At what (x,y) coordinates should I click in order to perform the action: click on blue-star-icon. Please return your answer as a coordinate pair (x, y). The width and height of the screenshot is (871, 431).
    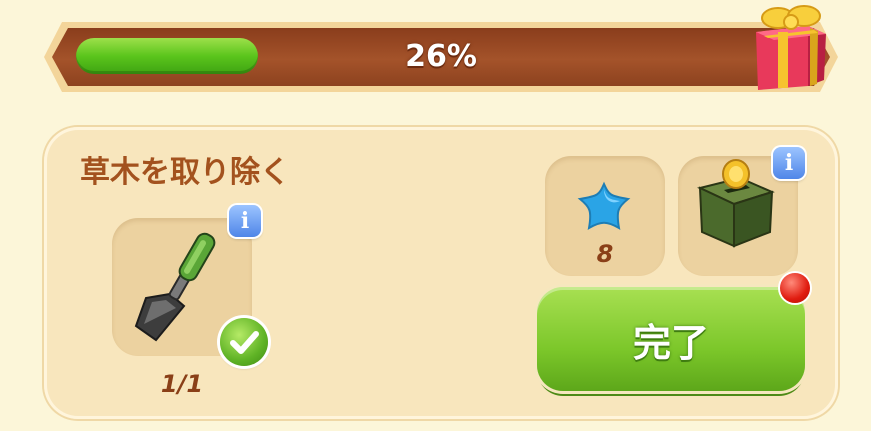
    Looking at the image, I should click on (604, 205).